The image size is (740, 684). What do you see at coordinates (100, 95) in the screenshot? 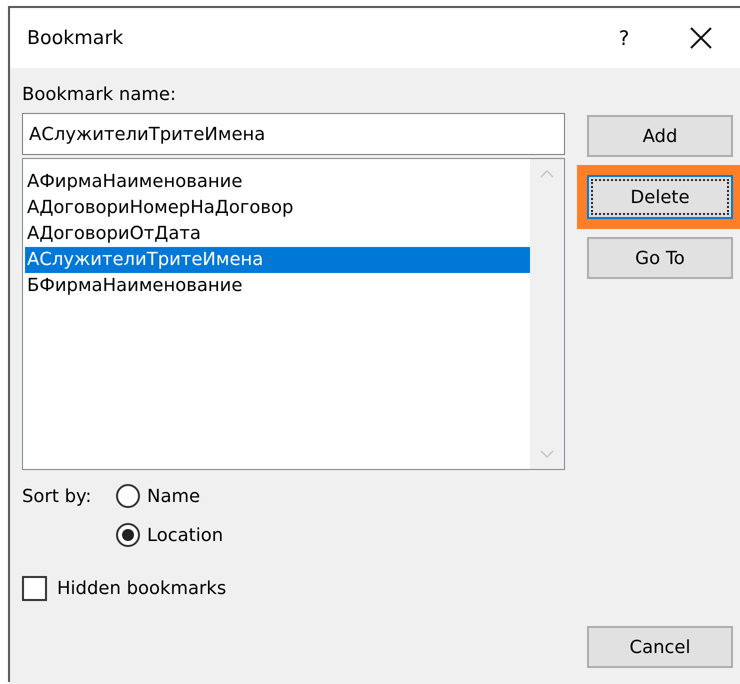
I see `field-label: Bookmark name:` at bounding box center [100, 95].